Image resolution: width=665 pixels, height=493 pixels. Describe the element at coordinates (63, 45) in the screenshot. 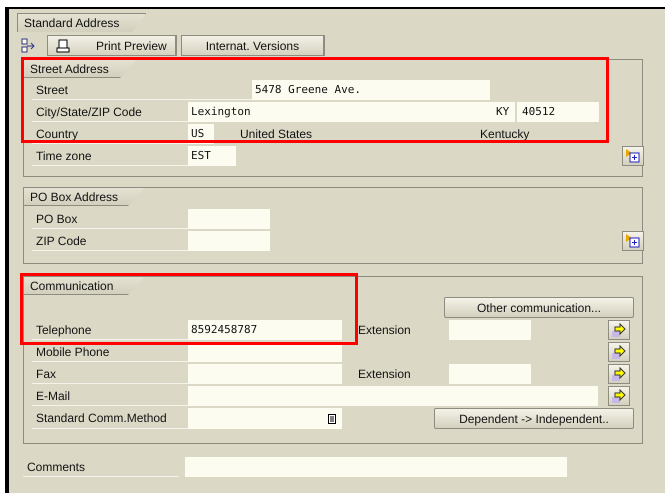

I see `printer-icon` at that location.